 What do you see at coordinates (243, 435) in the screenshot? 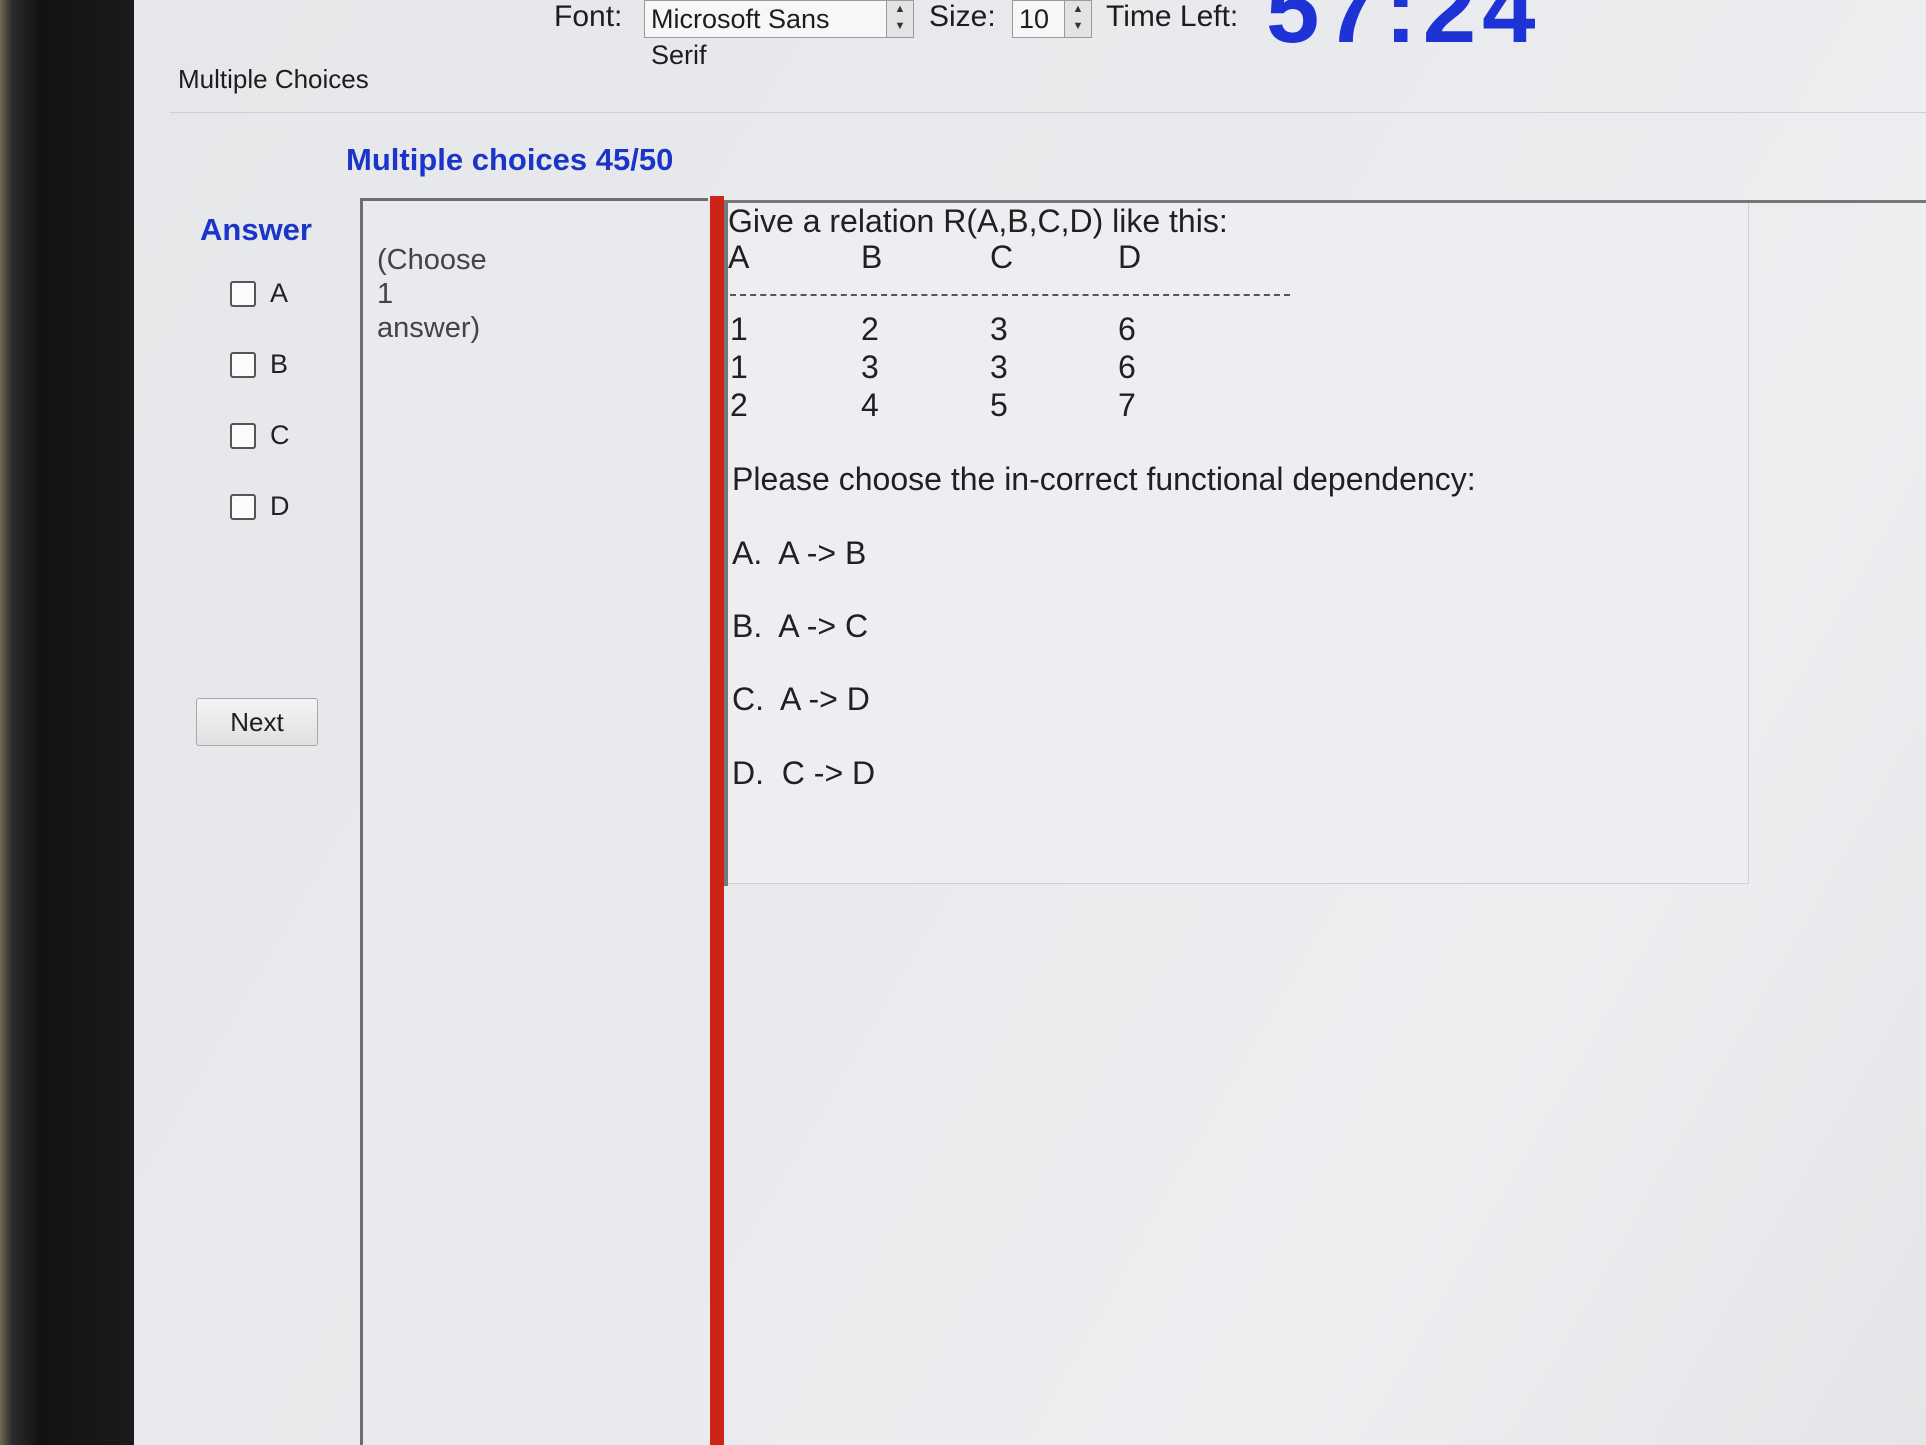
I see `checkbox-c` at bounding box center [243, 435].